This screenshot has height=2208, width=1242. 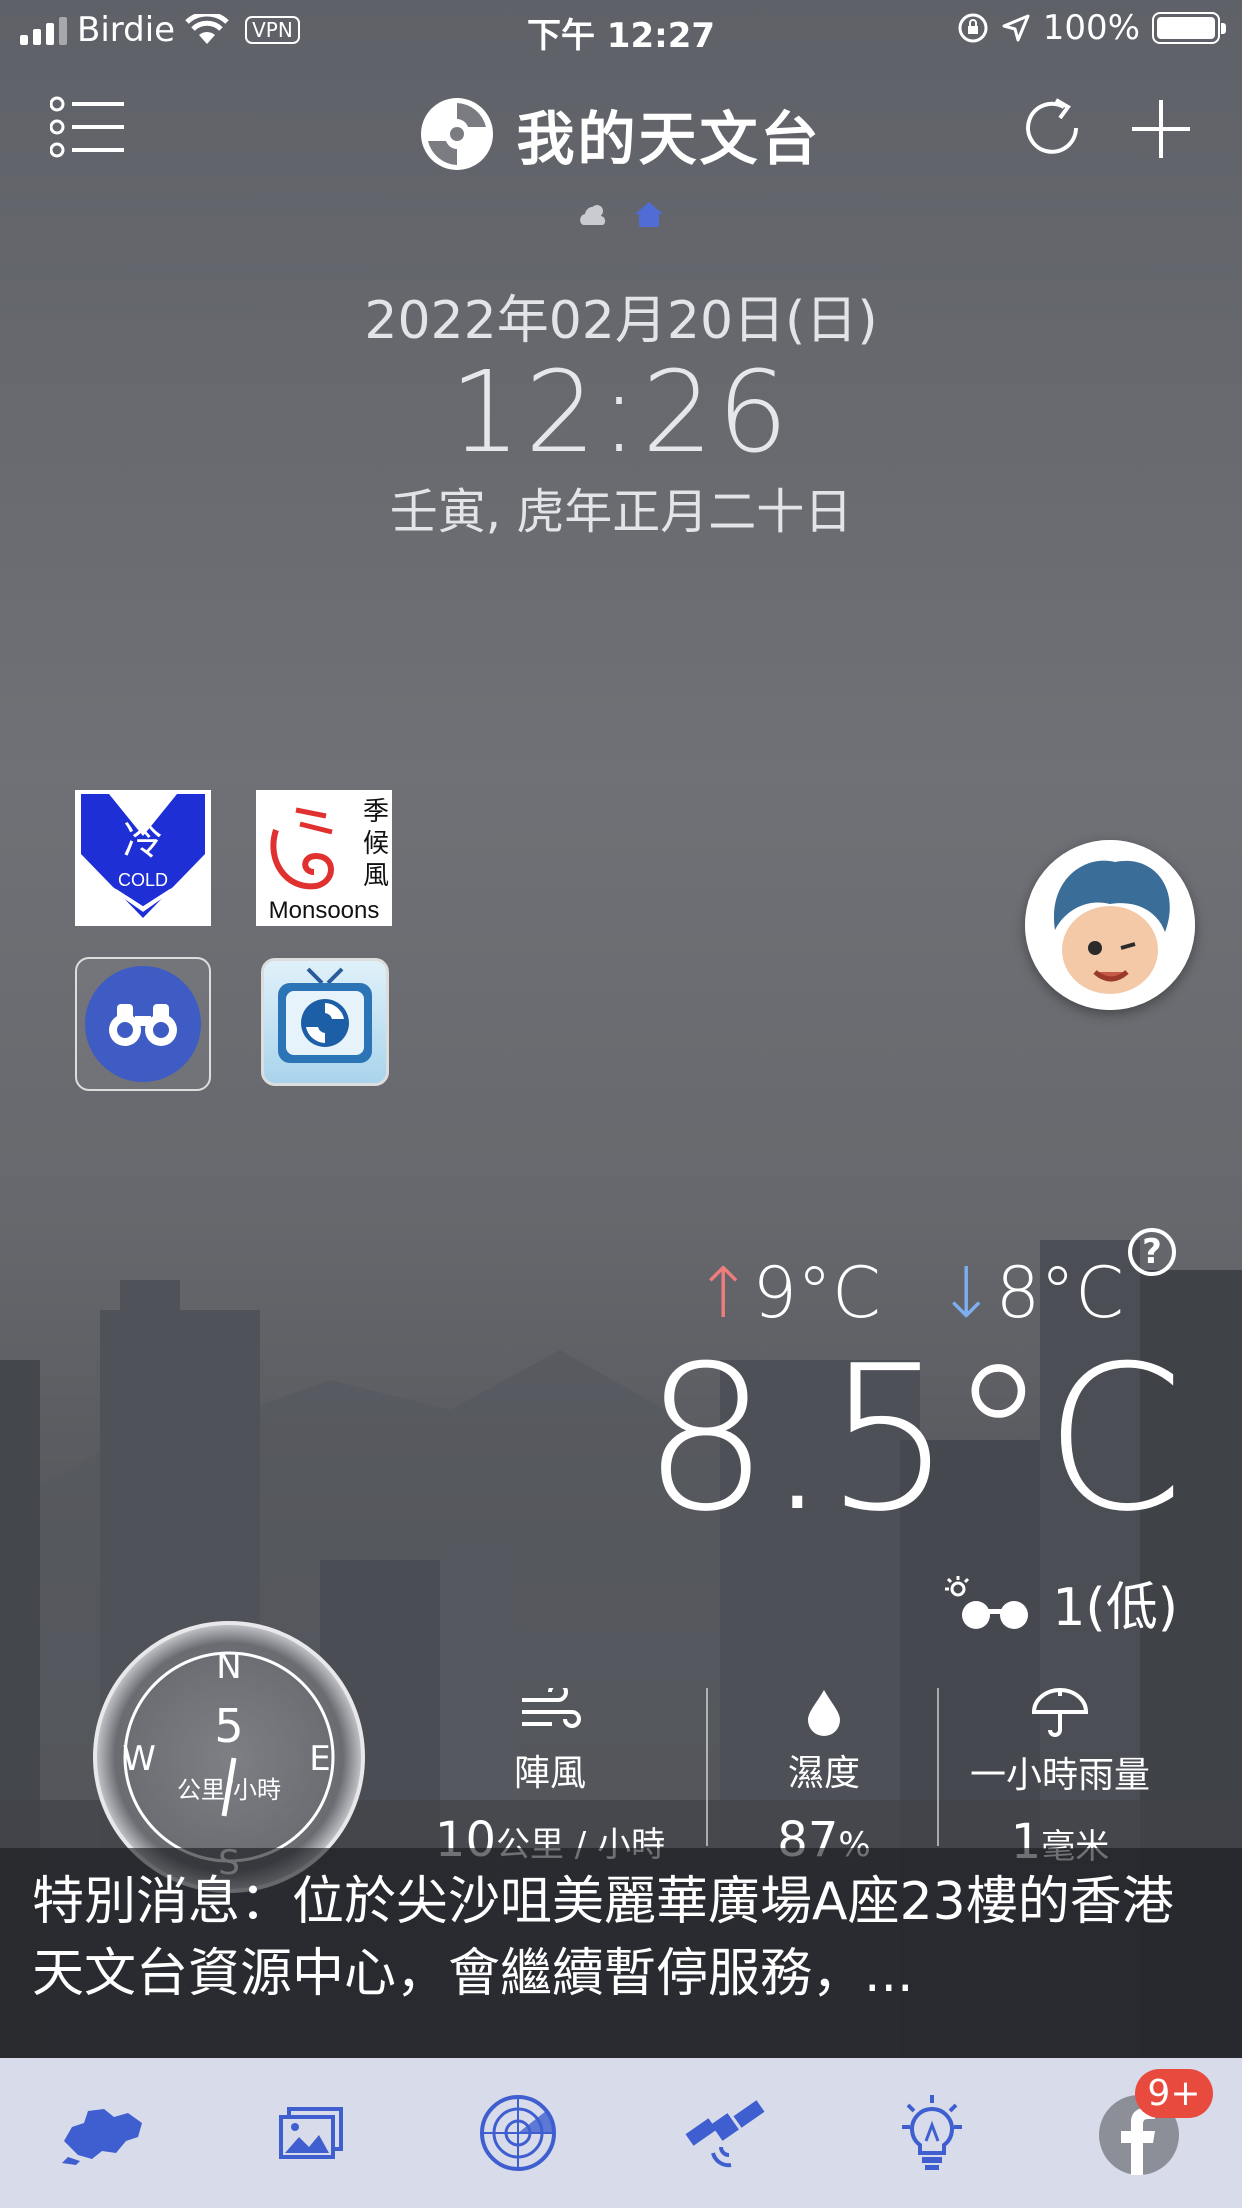 What do you see at coordinates (621, 214) in the screenshot?
I see `page-indicator` at bounding box center [621, 214].